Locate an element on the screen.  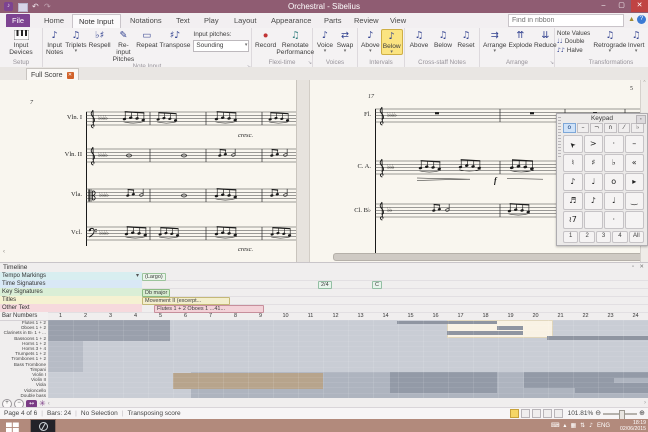
minimize-button: – is located at coordinates (603, 6).